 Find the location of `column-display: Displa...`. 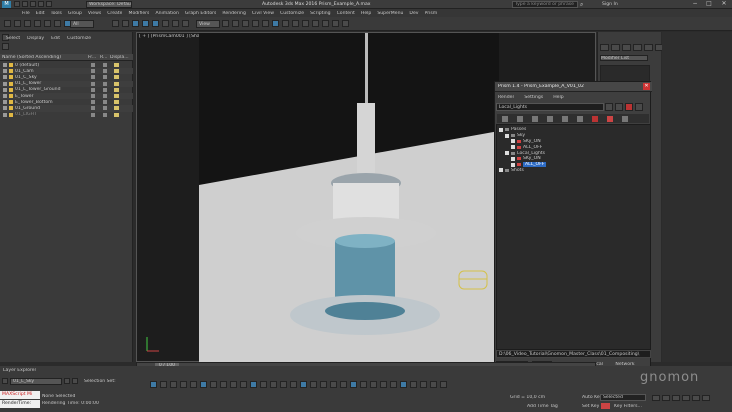

column-display: Displa... is located at coordinates (120, 57).